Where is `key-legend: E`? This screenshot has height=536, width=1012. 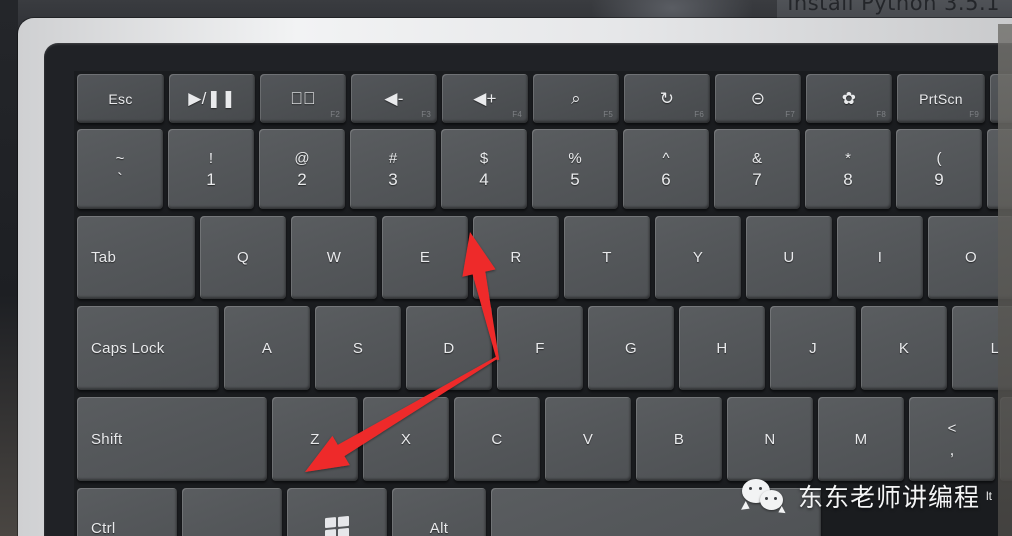
key-legend: E is located at coordinates (425, 257).